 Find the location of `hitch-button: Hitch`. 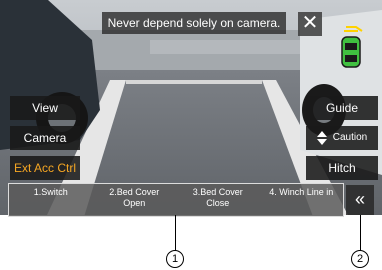

hitch-button: Hitch is located at coordinates (342, 168).